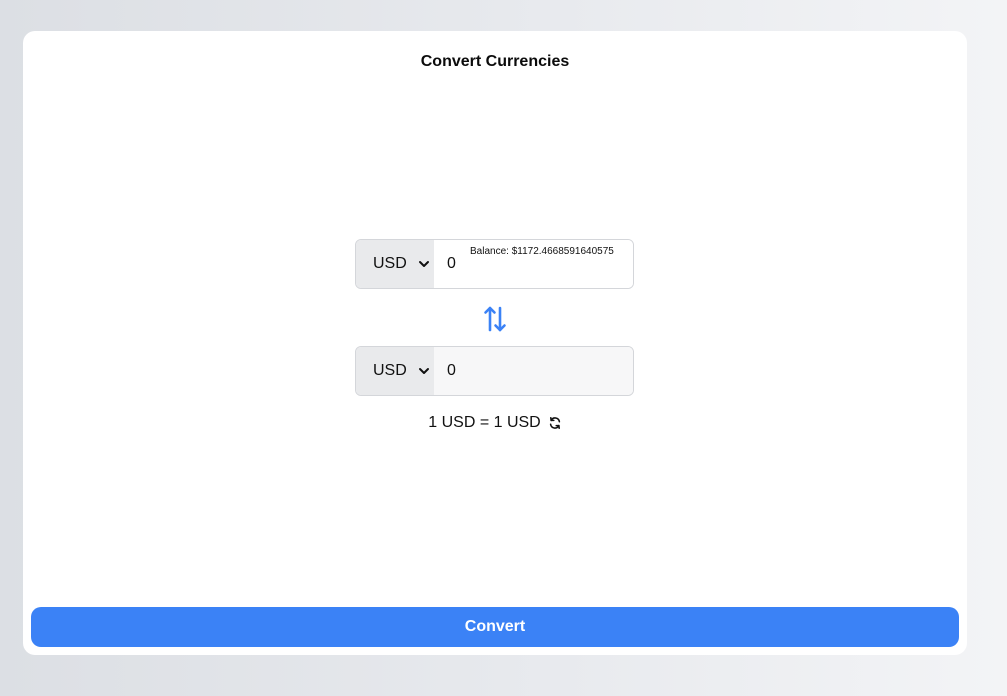  What do you see at coordinates (533, 264) in the screenshot?
I see `from-amount-input: 0 Balance: $1172.4668591640575` at bounding box center [533, 264].